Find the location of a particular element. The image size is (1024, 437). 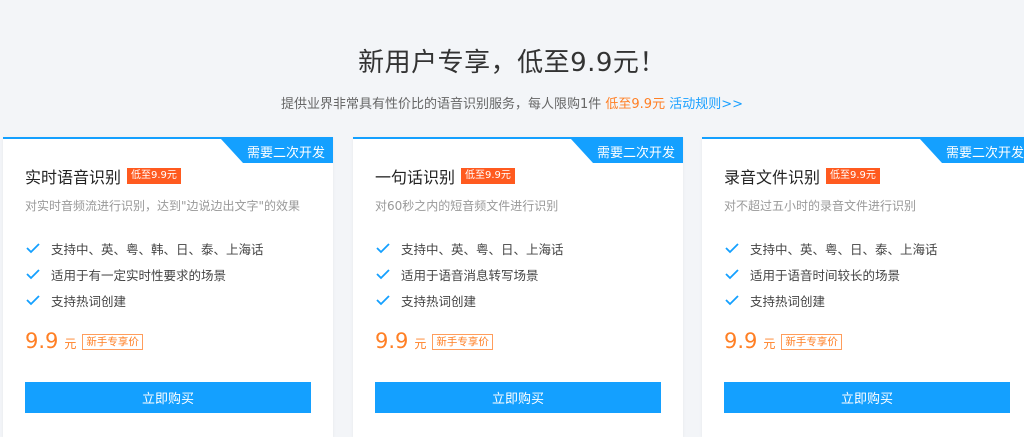

card-title: 实时语音识别 is located at coordinates (73, 177).